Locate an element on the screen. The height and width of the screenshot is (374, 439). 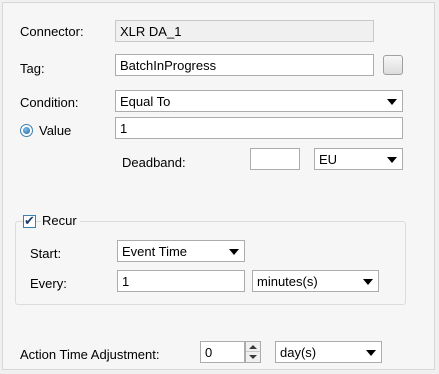
recur-label: Recur is located at coordinates (60, 220).